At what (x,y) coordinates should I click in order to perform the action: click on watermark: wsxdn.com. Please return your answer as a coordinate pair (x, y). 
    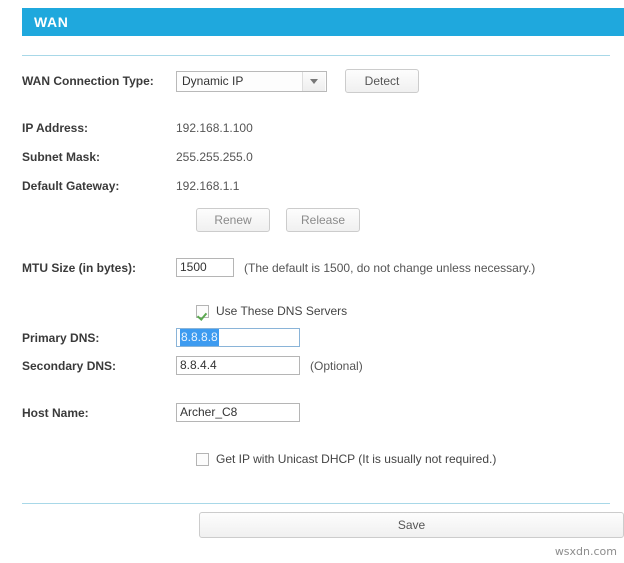
    Looking at the image, I should click on (585, 551).